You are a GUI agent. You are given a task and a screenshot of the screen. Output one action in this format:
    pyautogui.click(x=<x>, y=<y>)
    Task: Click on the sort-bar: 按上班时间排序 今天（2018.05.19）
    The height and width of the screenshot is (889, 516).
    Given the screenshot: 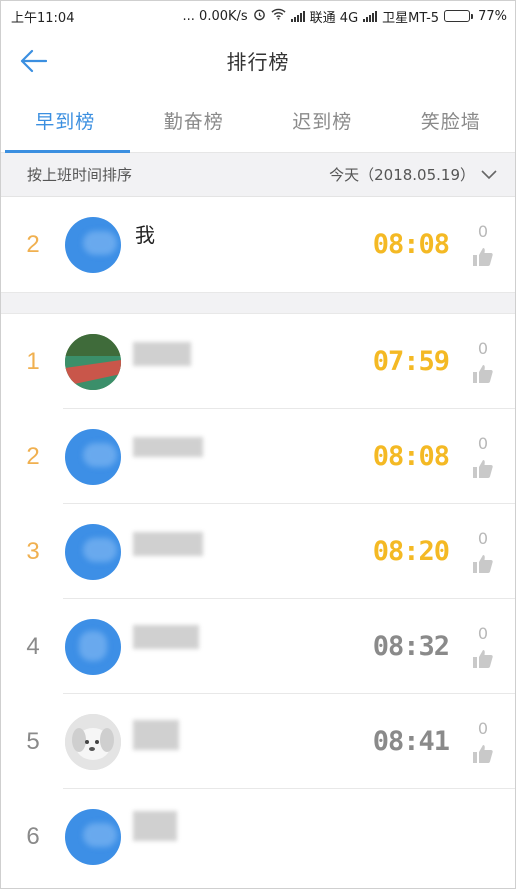 What is the action you would take?
    pyautogui.click(x=258, y=175)
    